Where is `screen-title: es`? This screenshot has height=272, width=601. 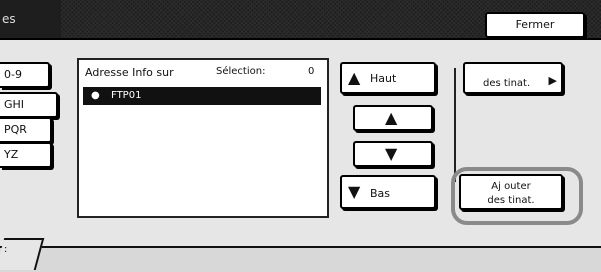
screen-title: es is located at coordinates (9, 19).